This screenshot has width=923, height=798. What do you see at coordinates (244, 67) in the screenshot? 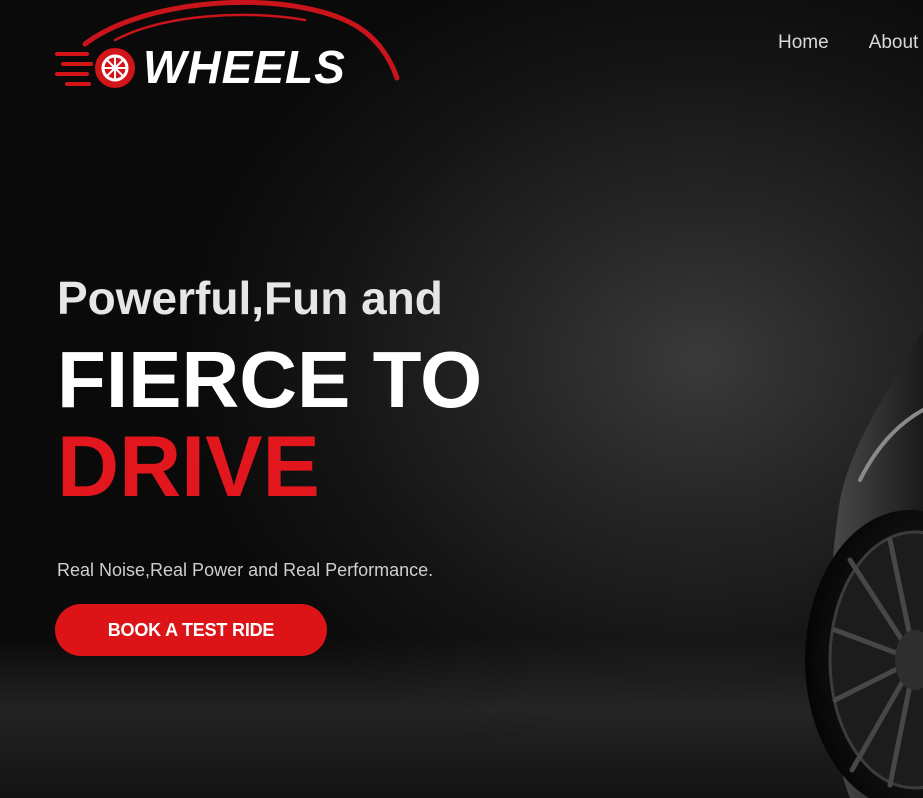
I see `brand-name: WHEELS` at bounding box center [244, 67].